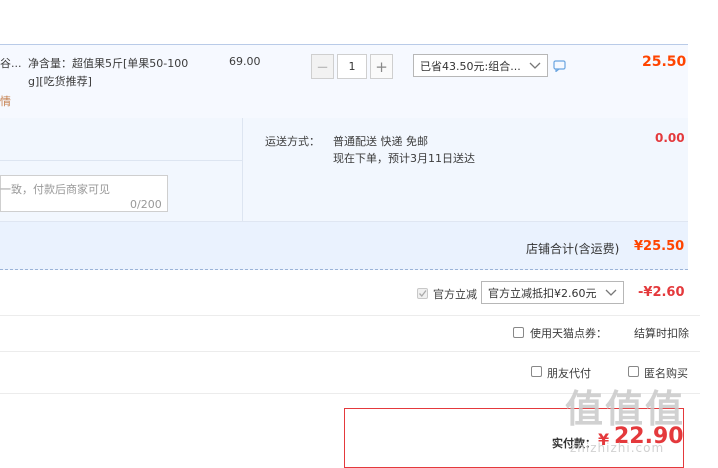  Describe the element at coordinates (381, 66) in the screenshot. I see `qty-plus-button: +` at that location.